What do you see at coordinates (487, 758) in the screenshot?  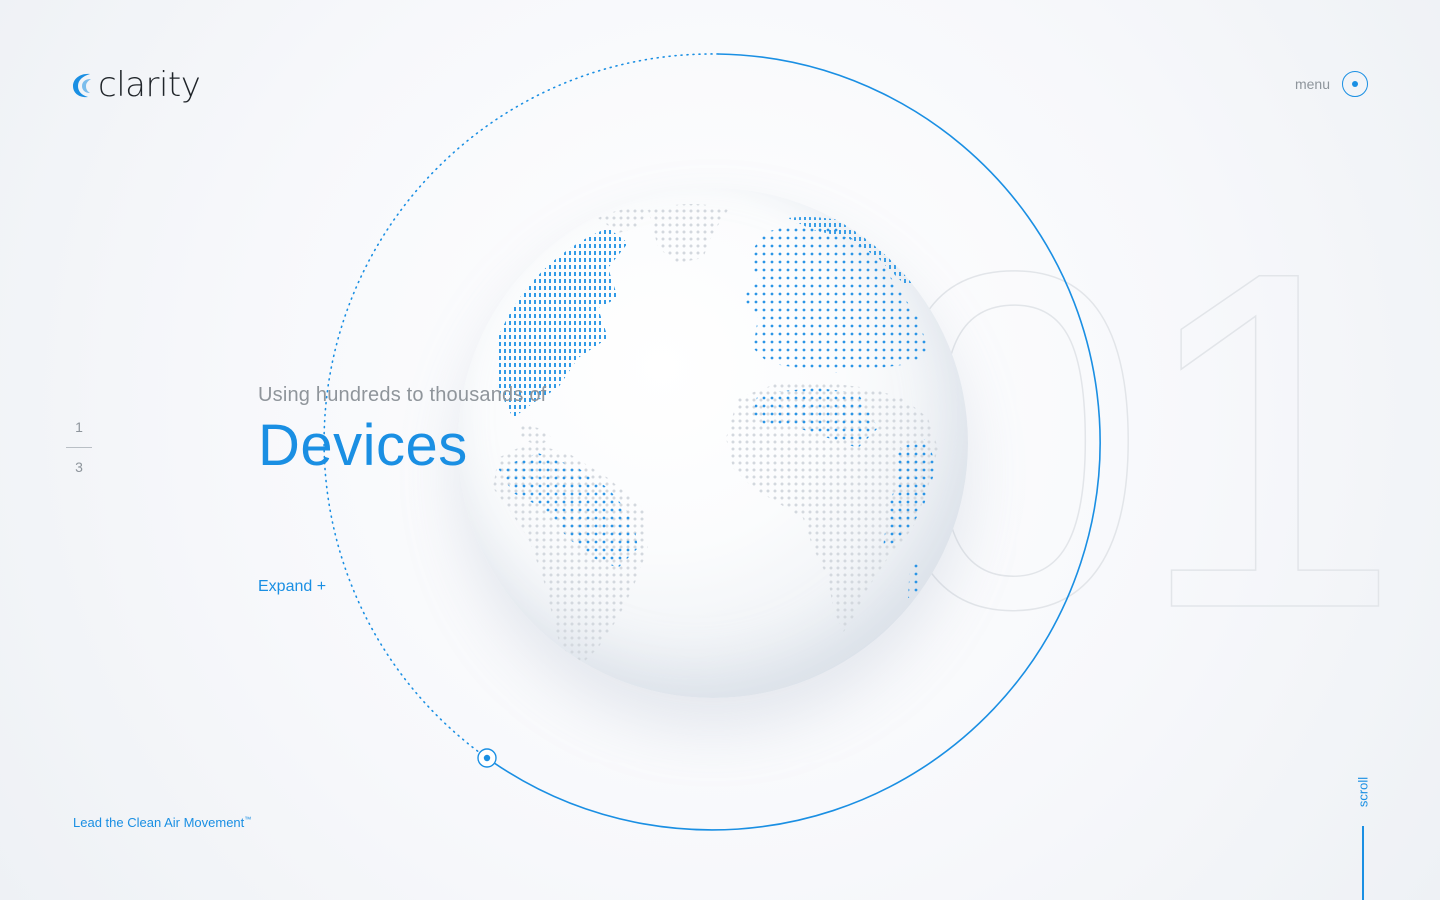 I see `orbit-marker-icon` at bounding box center [487, 758].